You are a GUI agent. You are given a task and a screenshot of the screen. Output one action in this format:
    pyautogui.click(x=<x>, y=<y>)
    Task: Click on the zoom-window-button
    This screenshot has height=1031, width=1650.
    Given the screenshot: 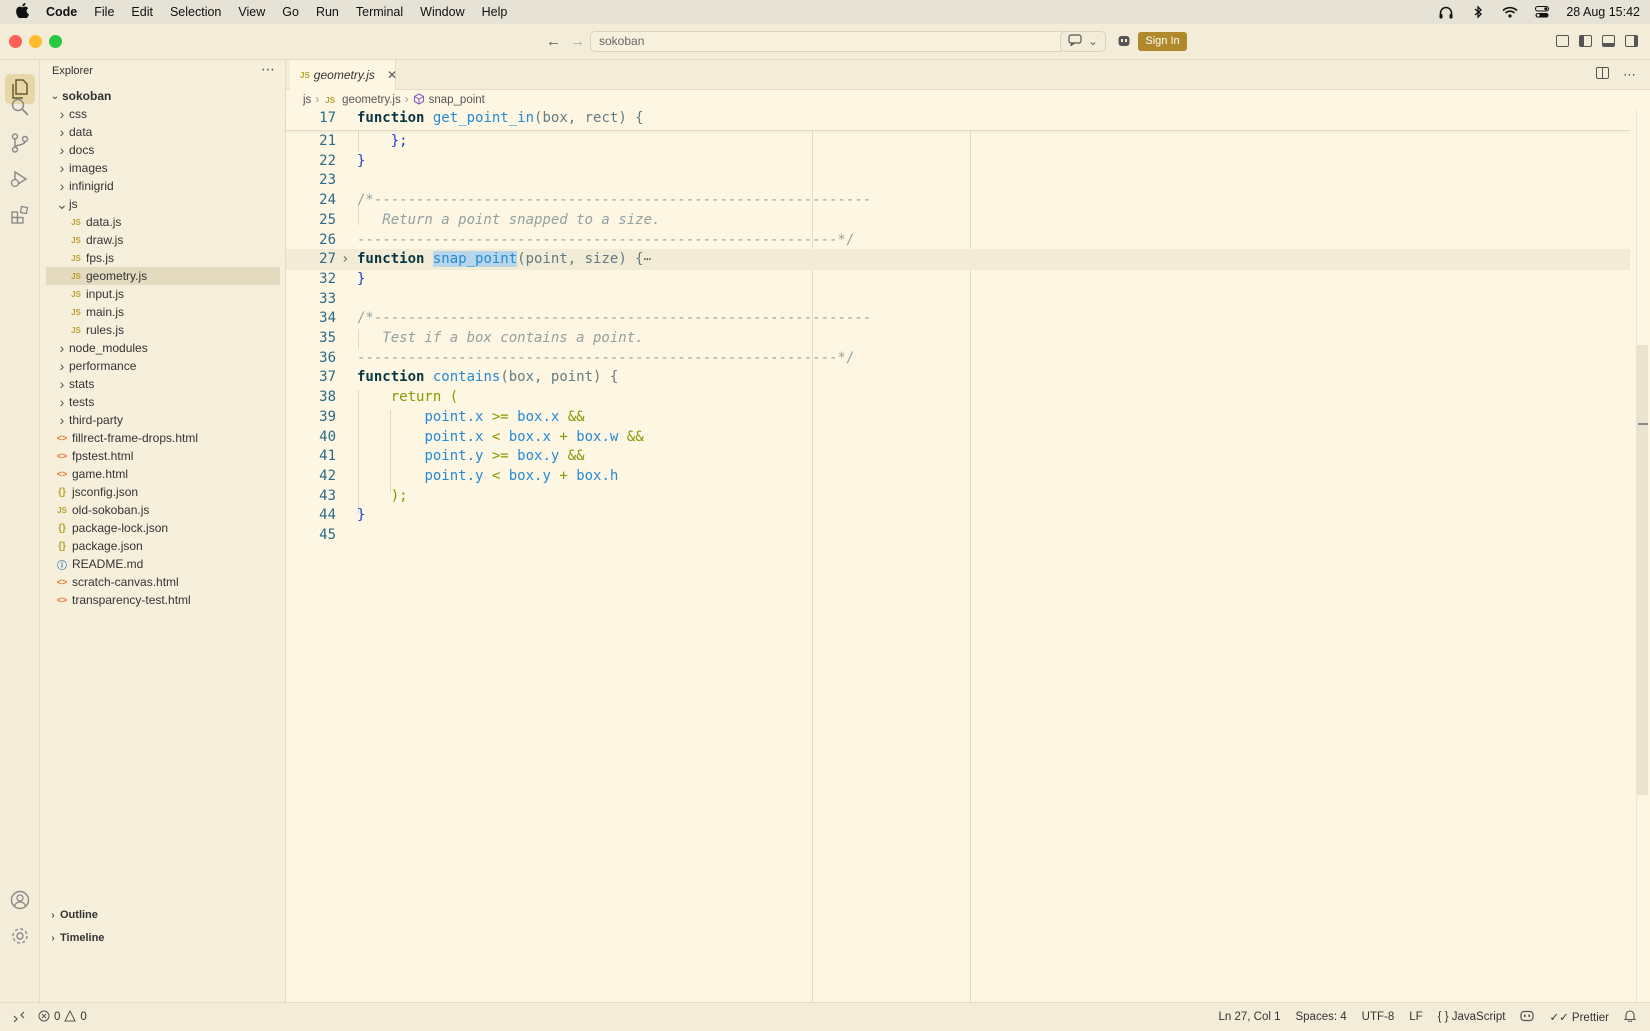 What is the action you would take?
    pyautogui.click(x=55, y=41)
    